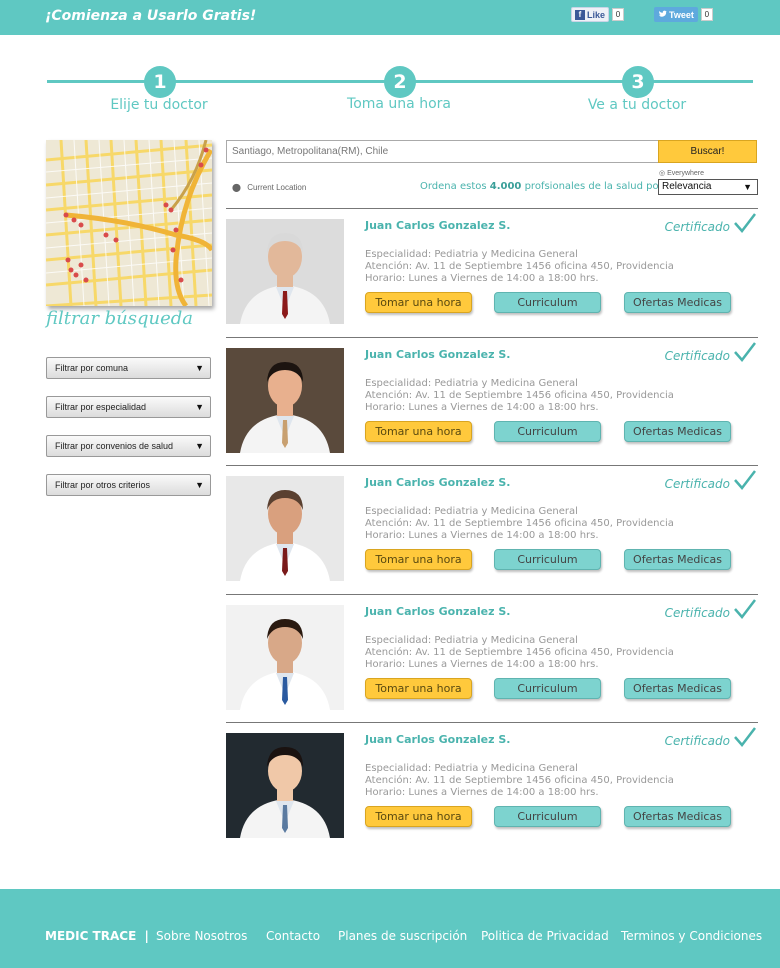 This screenshot has height=968, width=780. What do you see at coordinates (545, 936) in the screenshot?
I see `footer-link-privacidad: Politica de Privacidad` at bounding box center [545, 936].